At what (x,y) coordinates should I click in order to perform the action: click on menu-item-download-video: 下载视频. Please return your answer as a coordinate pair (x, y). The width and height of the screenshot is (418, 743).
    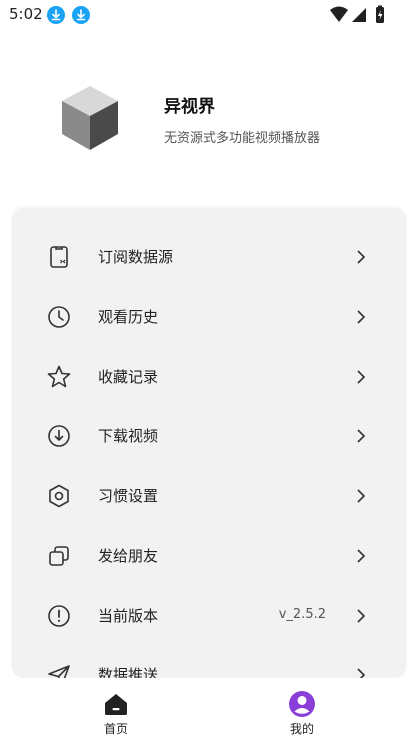
    Looking at the image, I should click on (209, 436).